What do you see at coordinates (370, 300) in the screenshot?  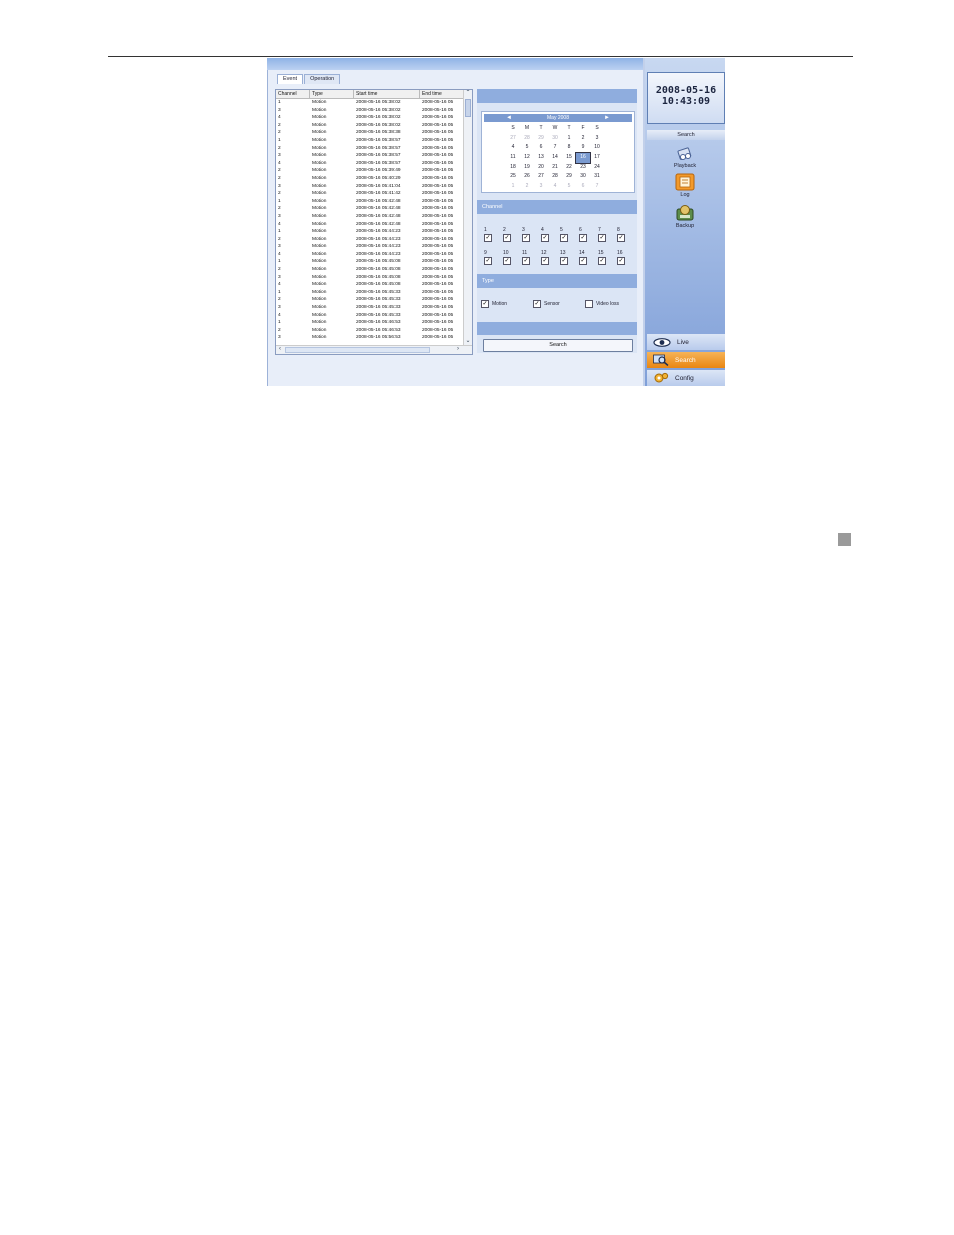 I see `table-row: 2 Motion 2008-05-16 05:45:33 2008-05-16 05` at bounding box center [370, 300].